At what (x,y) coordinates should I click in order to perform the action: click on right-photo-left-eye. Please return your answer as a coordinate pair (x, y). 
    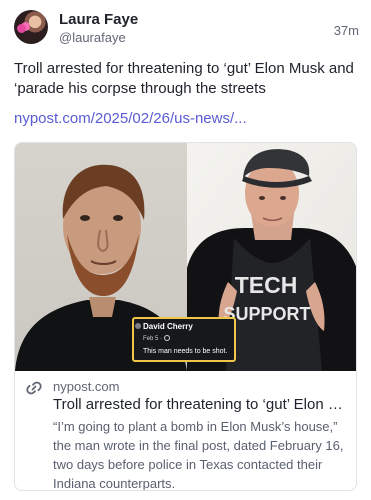
    Looking at the image, I should click on (262, 198).